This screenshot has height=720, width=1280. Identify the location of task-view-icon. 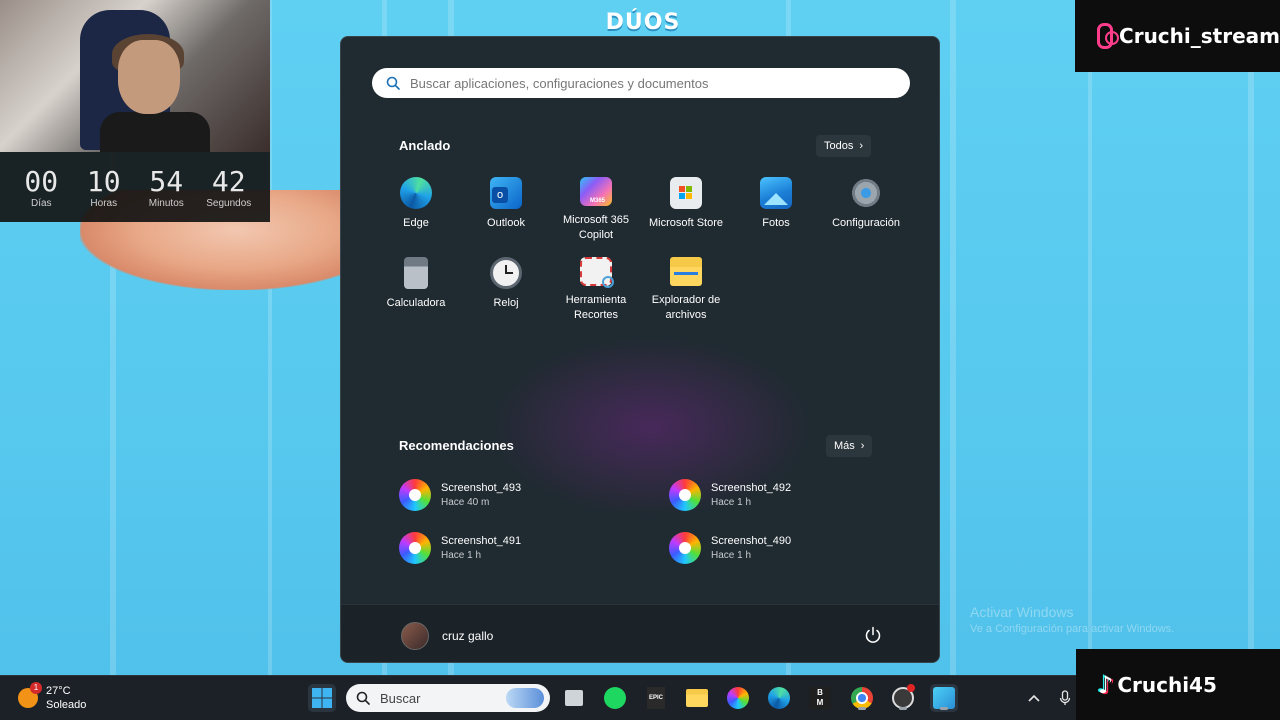
(574, 698).